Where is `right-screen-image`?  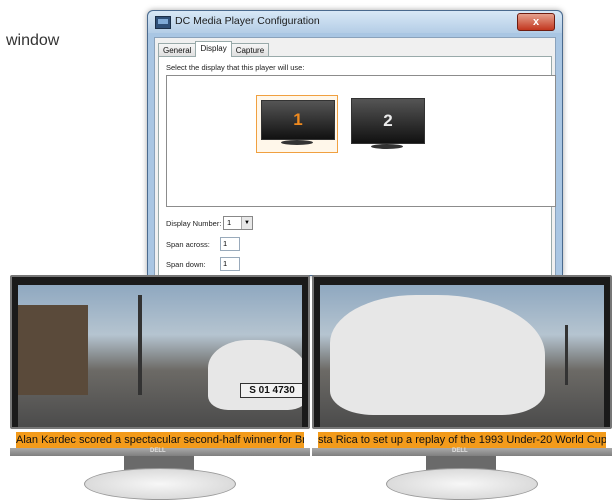 right-screen-image is located at coordinates (462, 356).